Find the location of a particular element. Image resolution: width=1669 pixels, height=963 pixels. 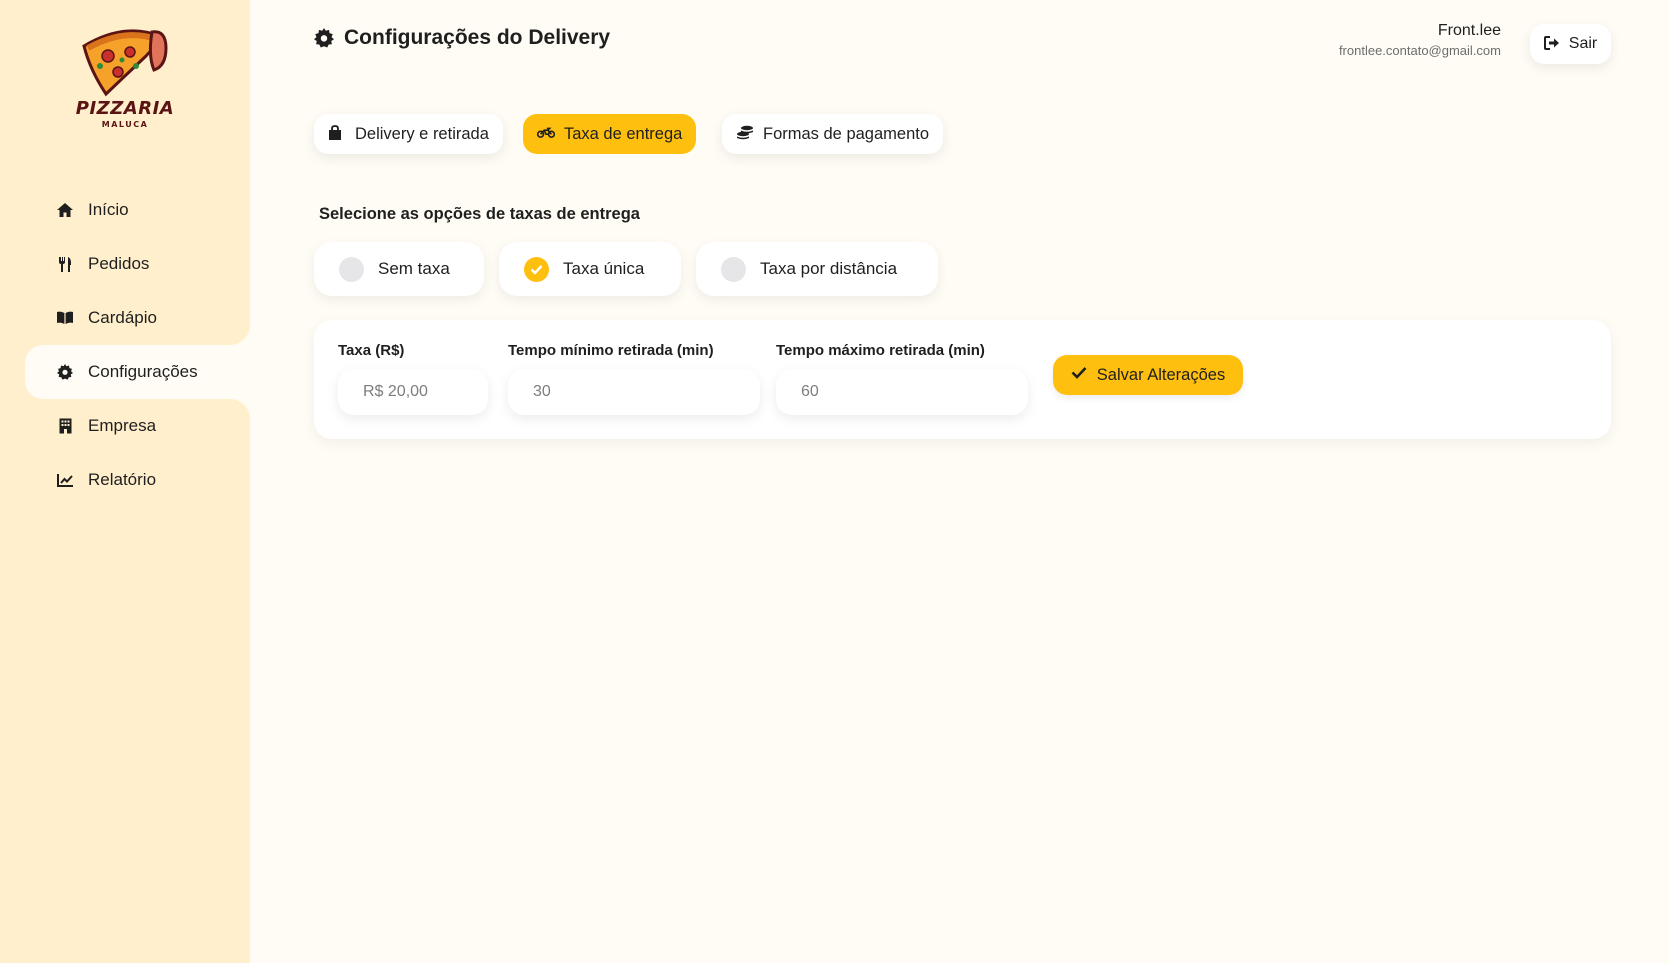

active-item-wrapper: Configurações is located at coordinates (125, 372).